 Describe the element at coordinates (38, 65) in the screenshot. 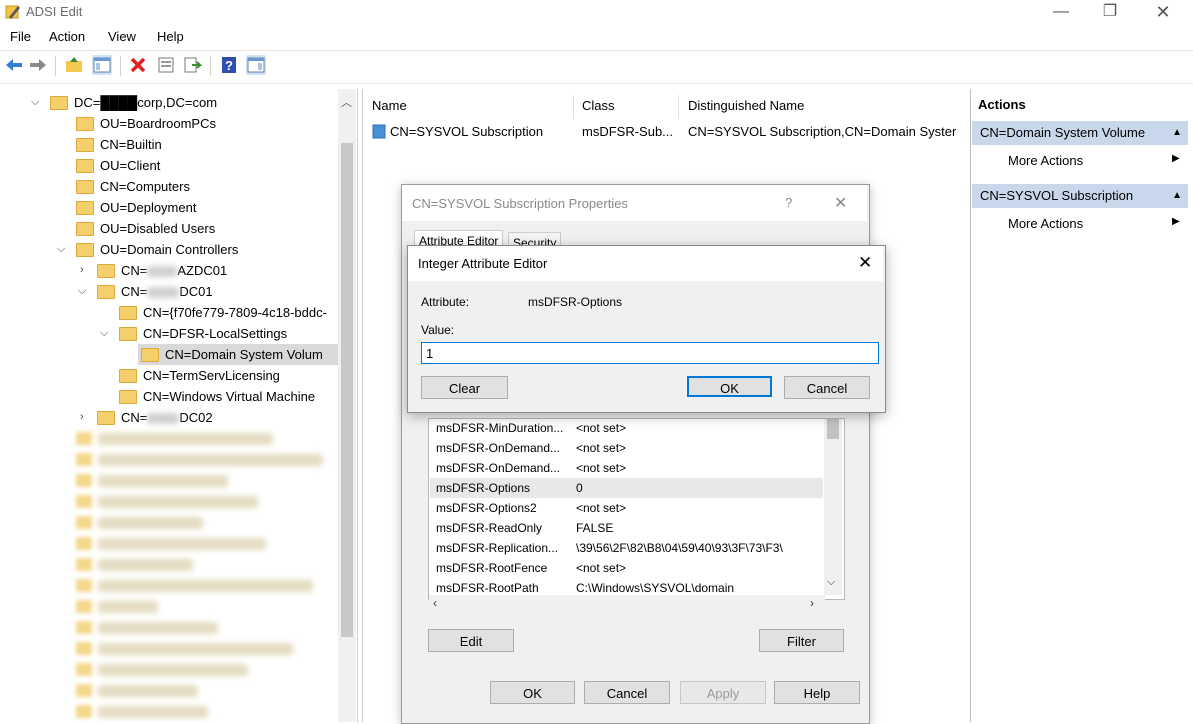

I see `forward-arrow-icon` at that location.